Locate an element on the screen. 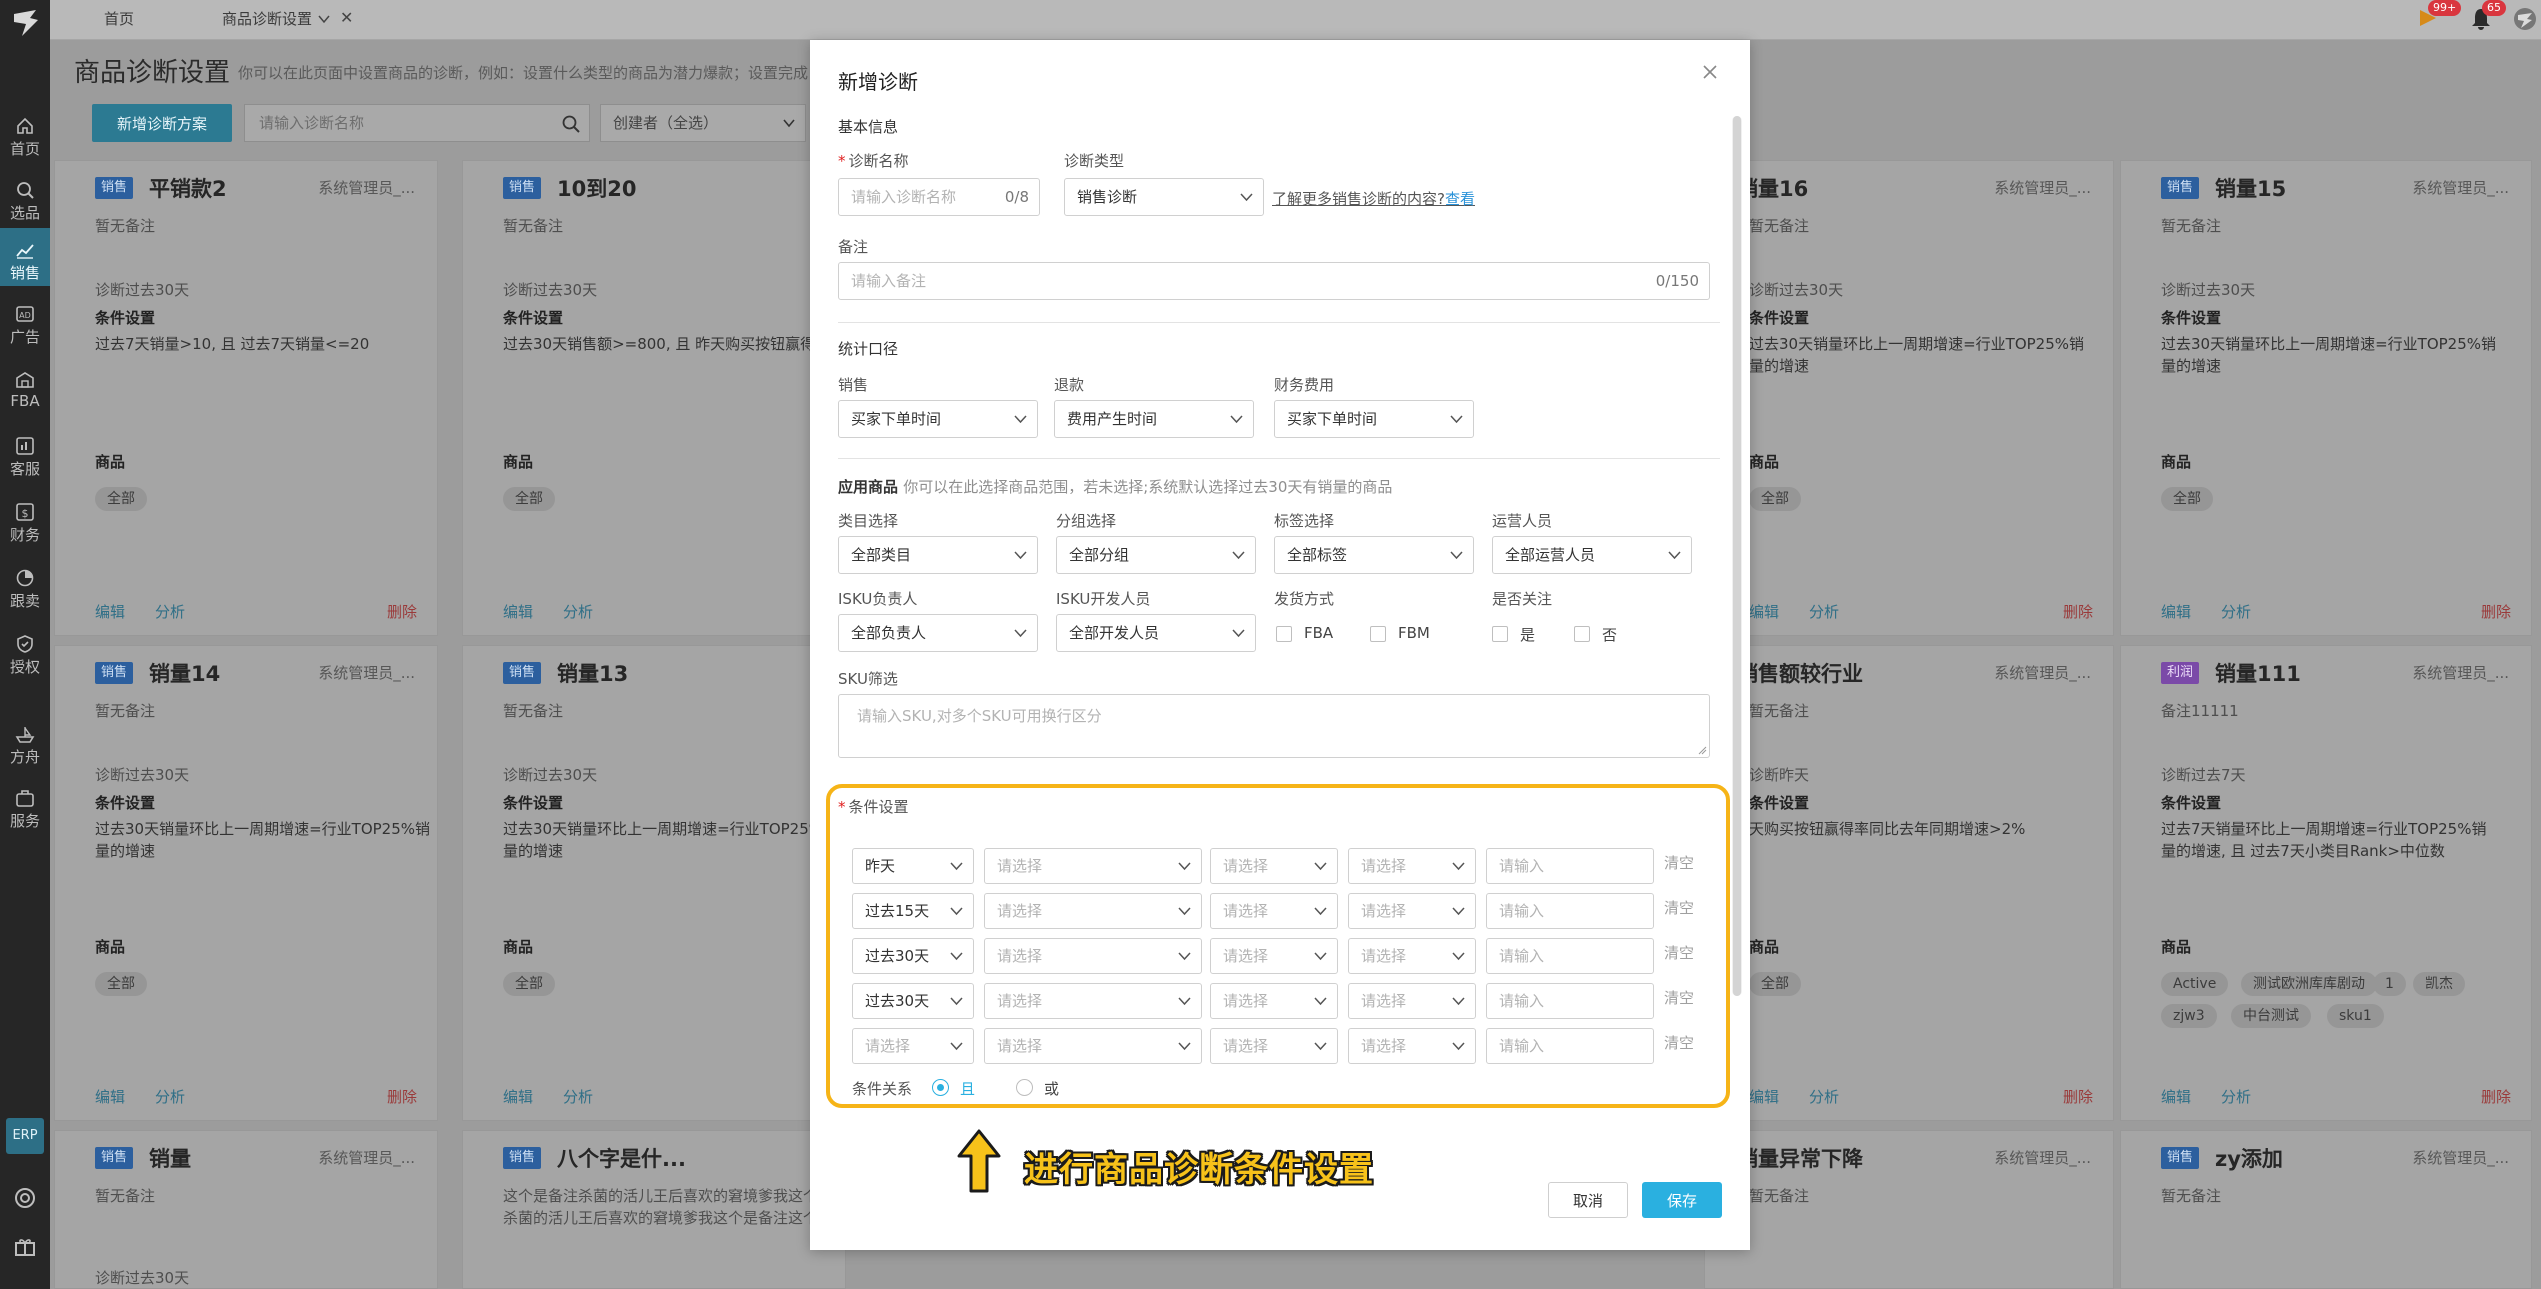 The width and height of the screenshot is (2541, 1289). search-input: 请输入诊断名称 is located at coordinates (417, 123).